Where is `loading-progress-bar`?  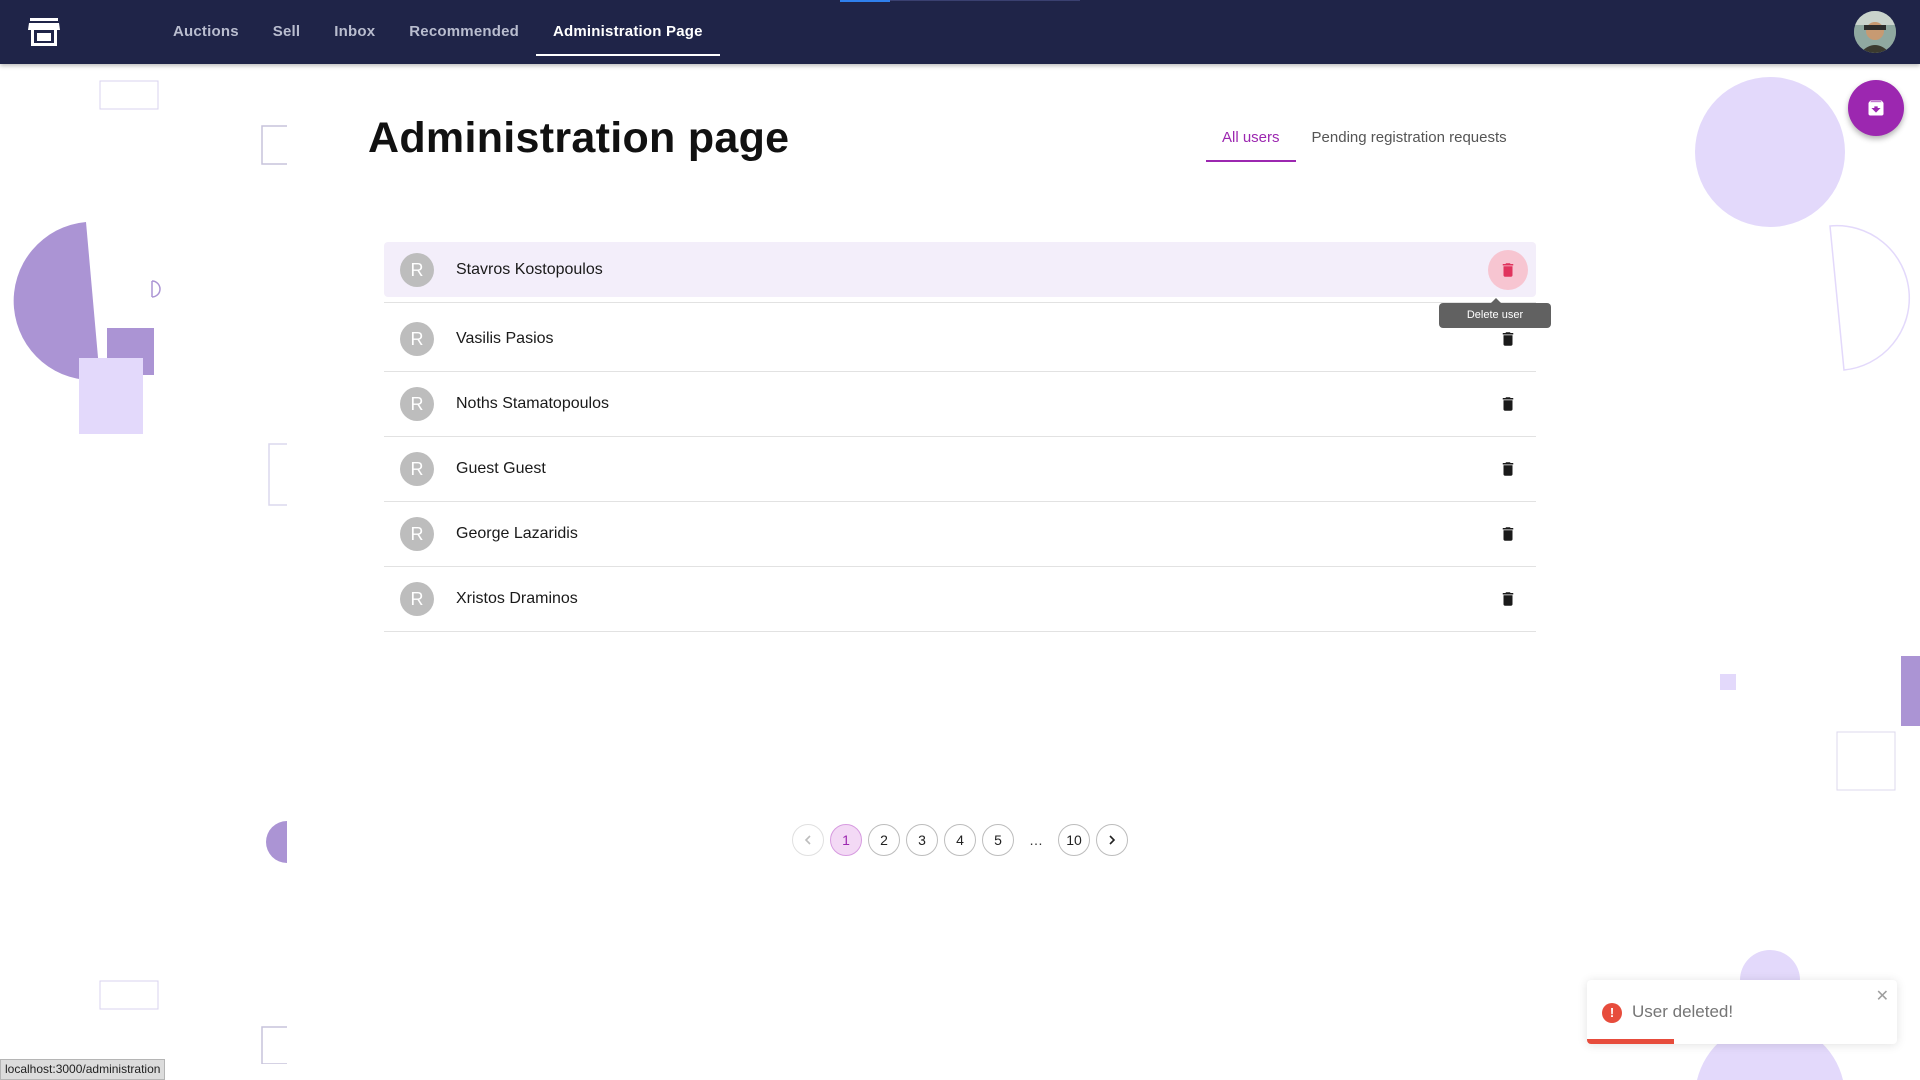
loading-progress-bar is located at coordinates (865, 1).